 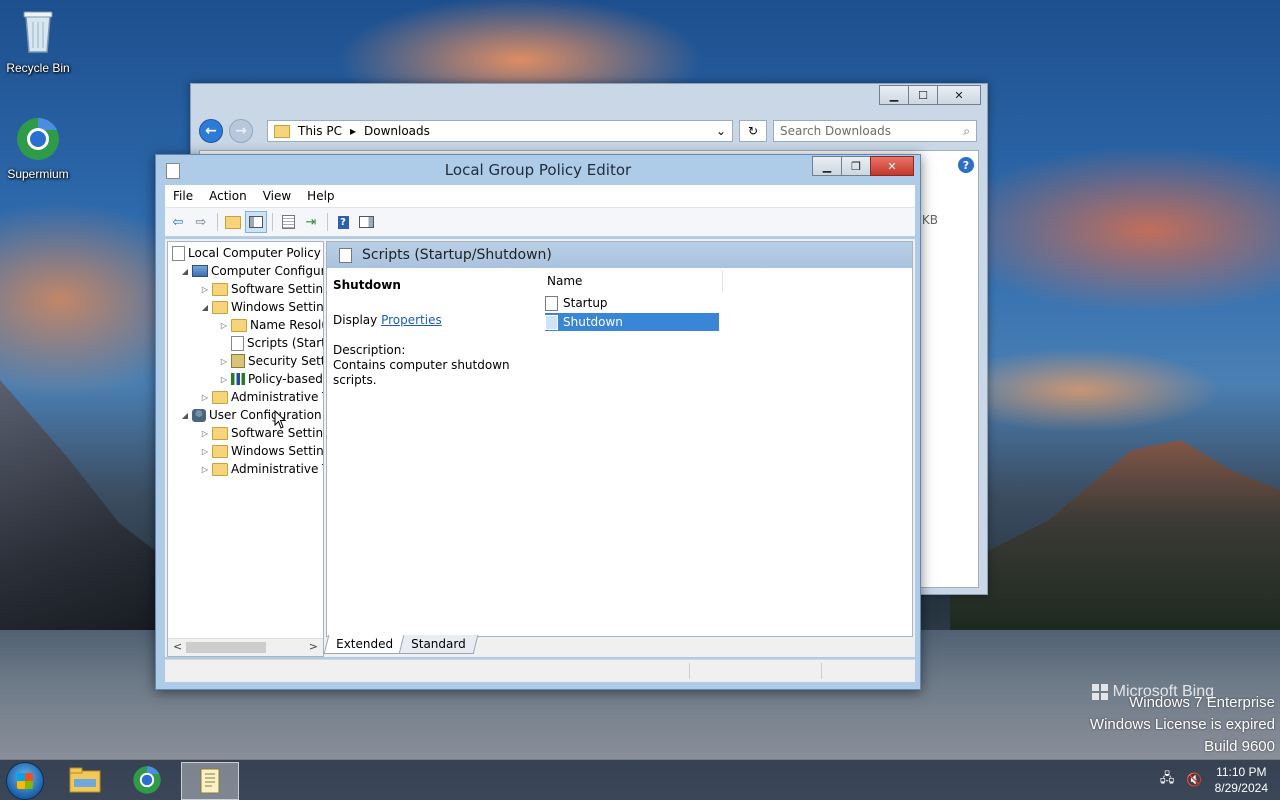 What do you see at coordinates (25, 781) in the screenshot?
I see `start-button` at bounding box center [25, 781].